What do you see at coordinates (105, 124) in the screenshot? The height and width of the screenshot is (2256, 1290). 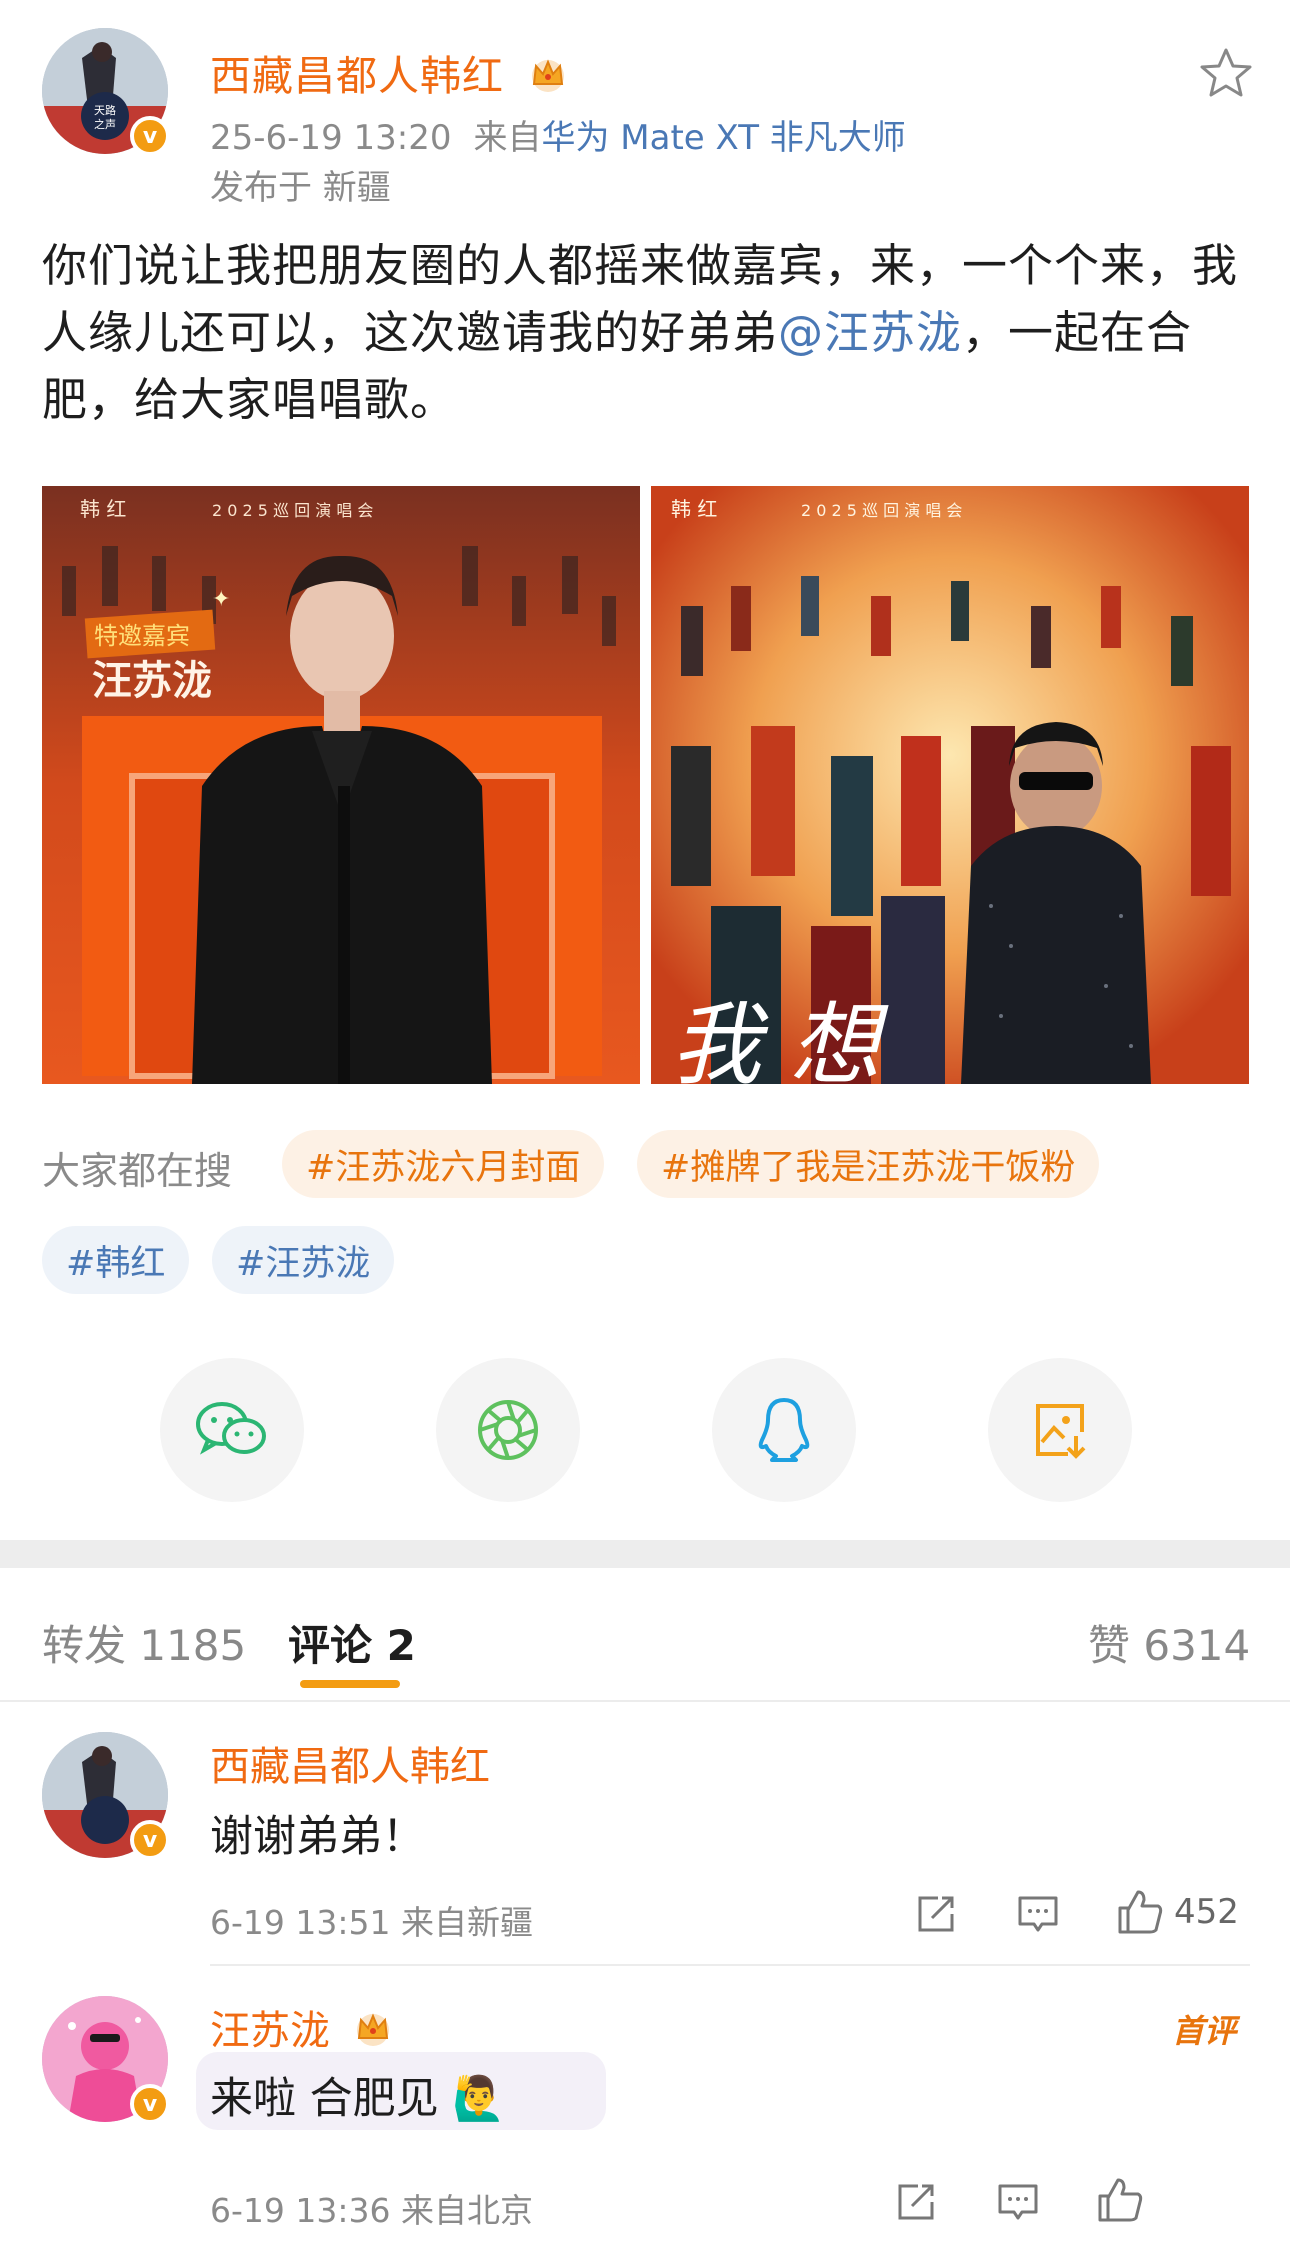 I see `svg-text: 之声` at bounding box center [105, 124].